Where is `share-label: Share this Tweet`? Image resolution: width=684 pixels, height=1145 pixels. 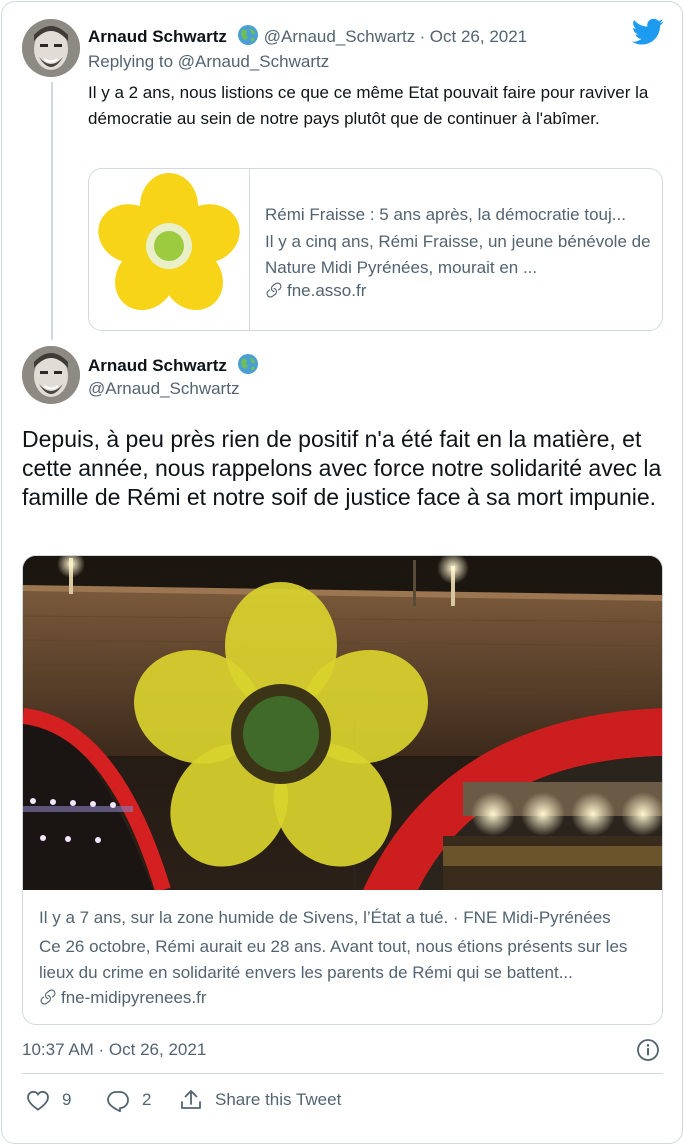 share-label: Share this Tweet is located at coordinates (278, 1099).